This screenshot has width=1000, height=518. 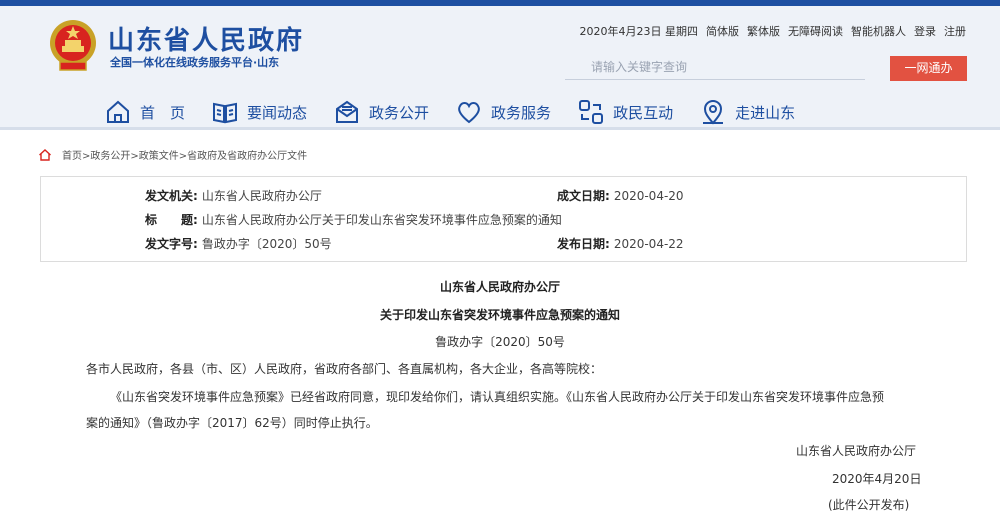 I want to click on nav-services: 政务服务, so click(x=503, y=112).